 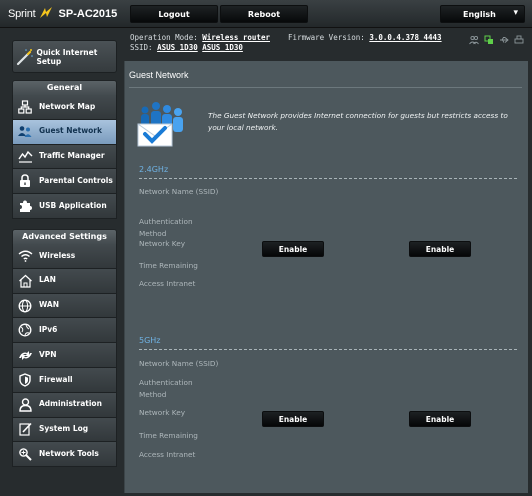 What do you see at coordinates (69, 454) in the screenshot?
I see `sidebar-item-label: Network Tools` at bounding box center [69, 454].